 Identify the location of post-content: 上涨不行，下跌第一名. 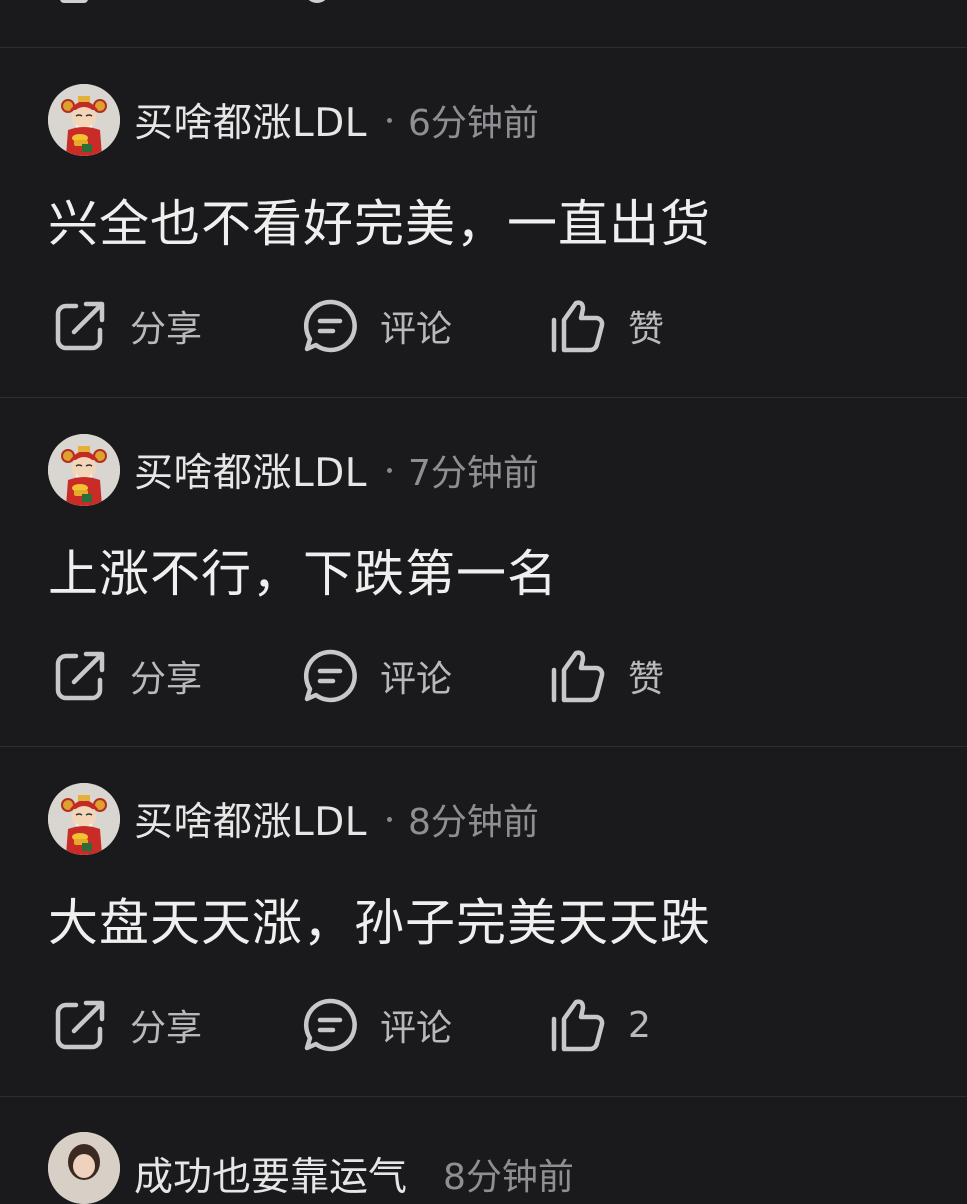
(303, 570).